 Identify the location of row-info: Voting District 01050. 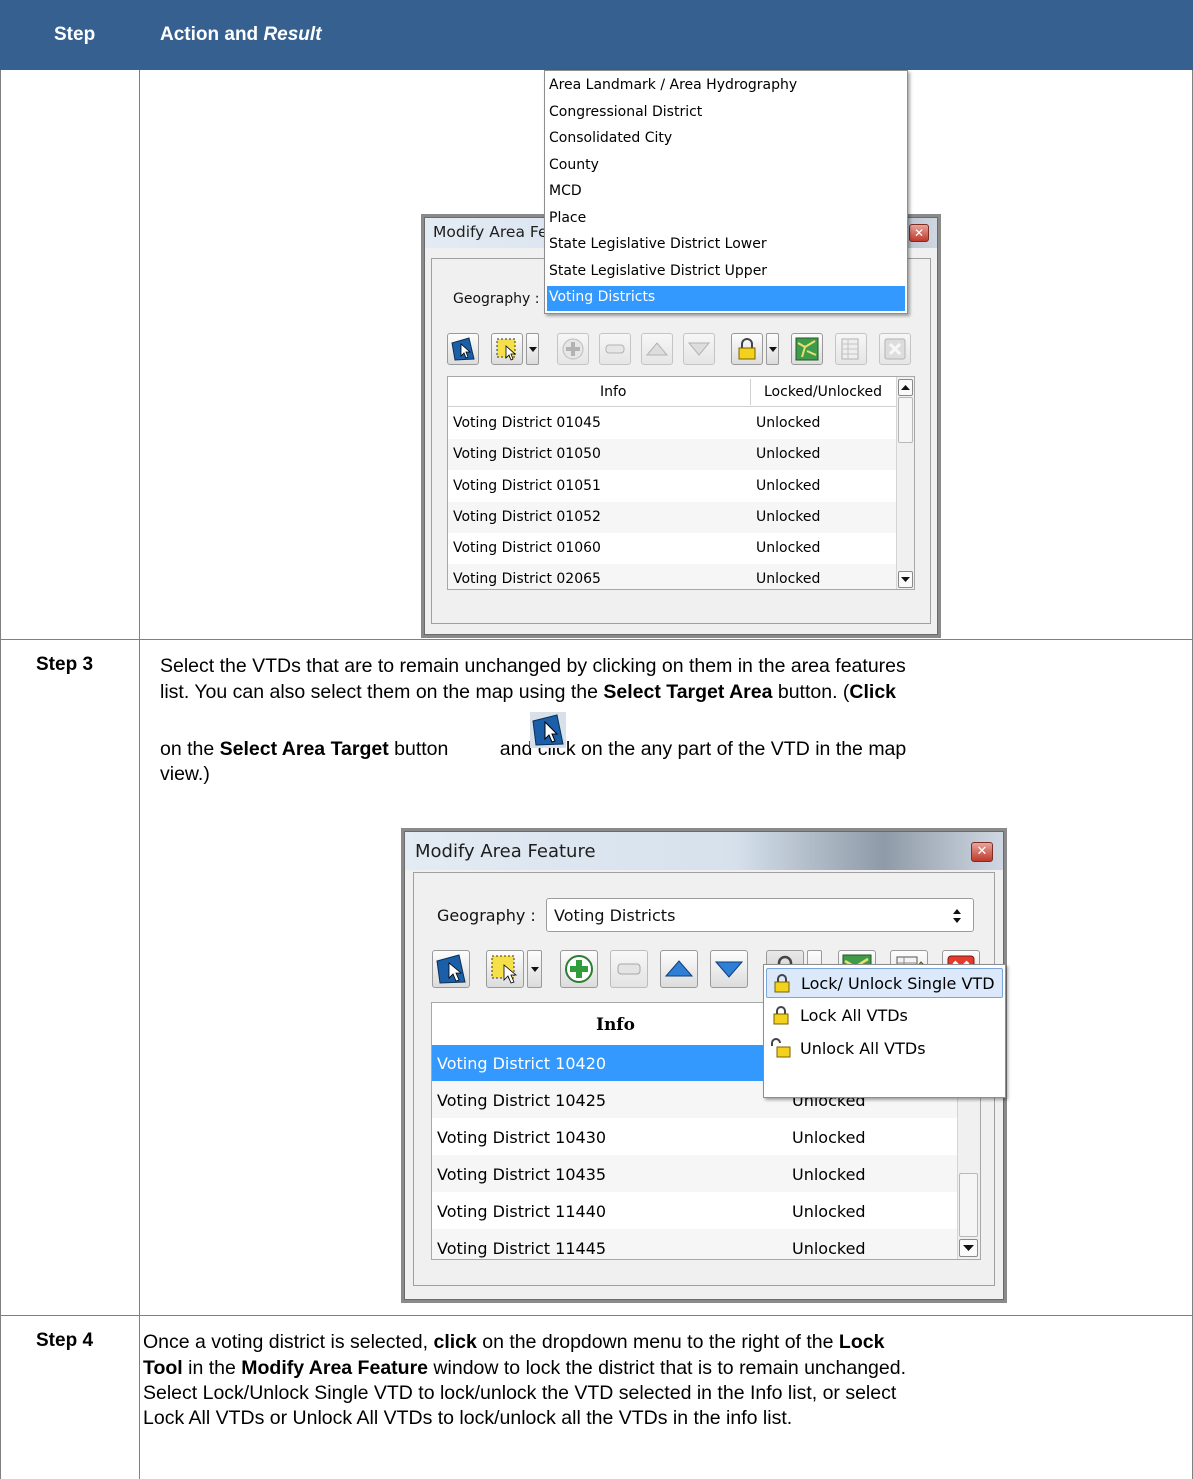
(527, 454).